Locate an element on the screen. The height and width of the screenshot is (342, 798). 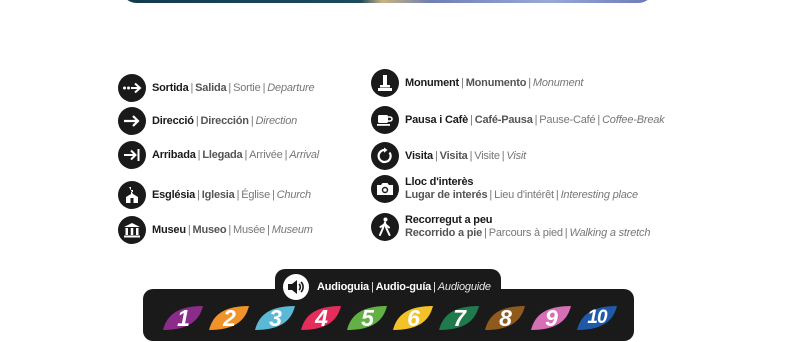
french-label: Sortie is located at coordinates (247, 87).